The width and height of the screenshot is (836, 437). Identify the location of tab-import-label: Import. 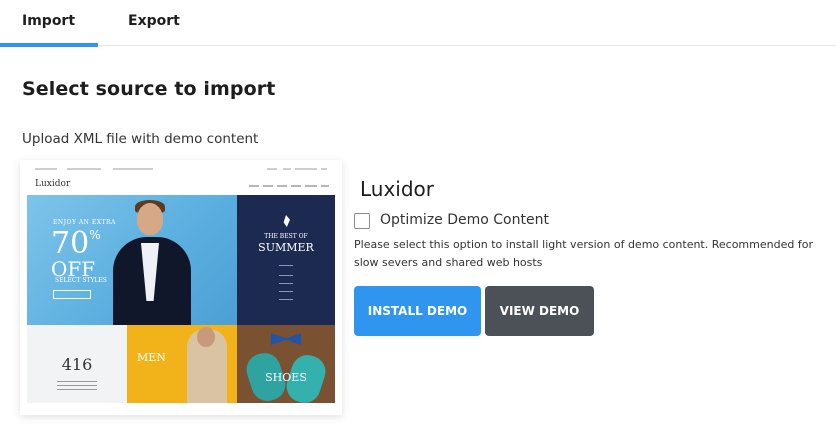
(49, 21).